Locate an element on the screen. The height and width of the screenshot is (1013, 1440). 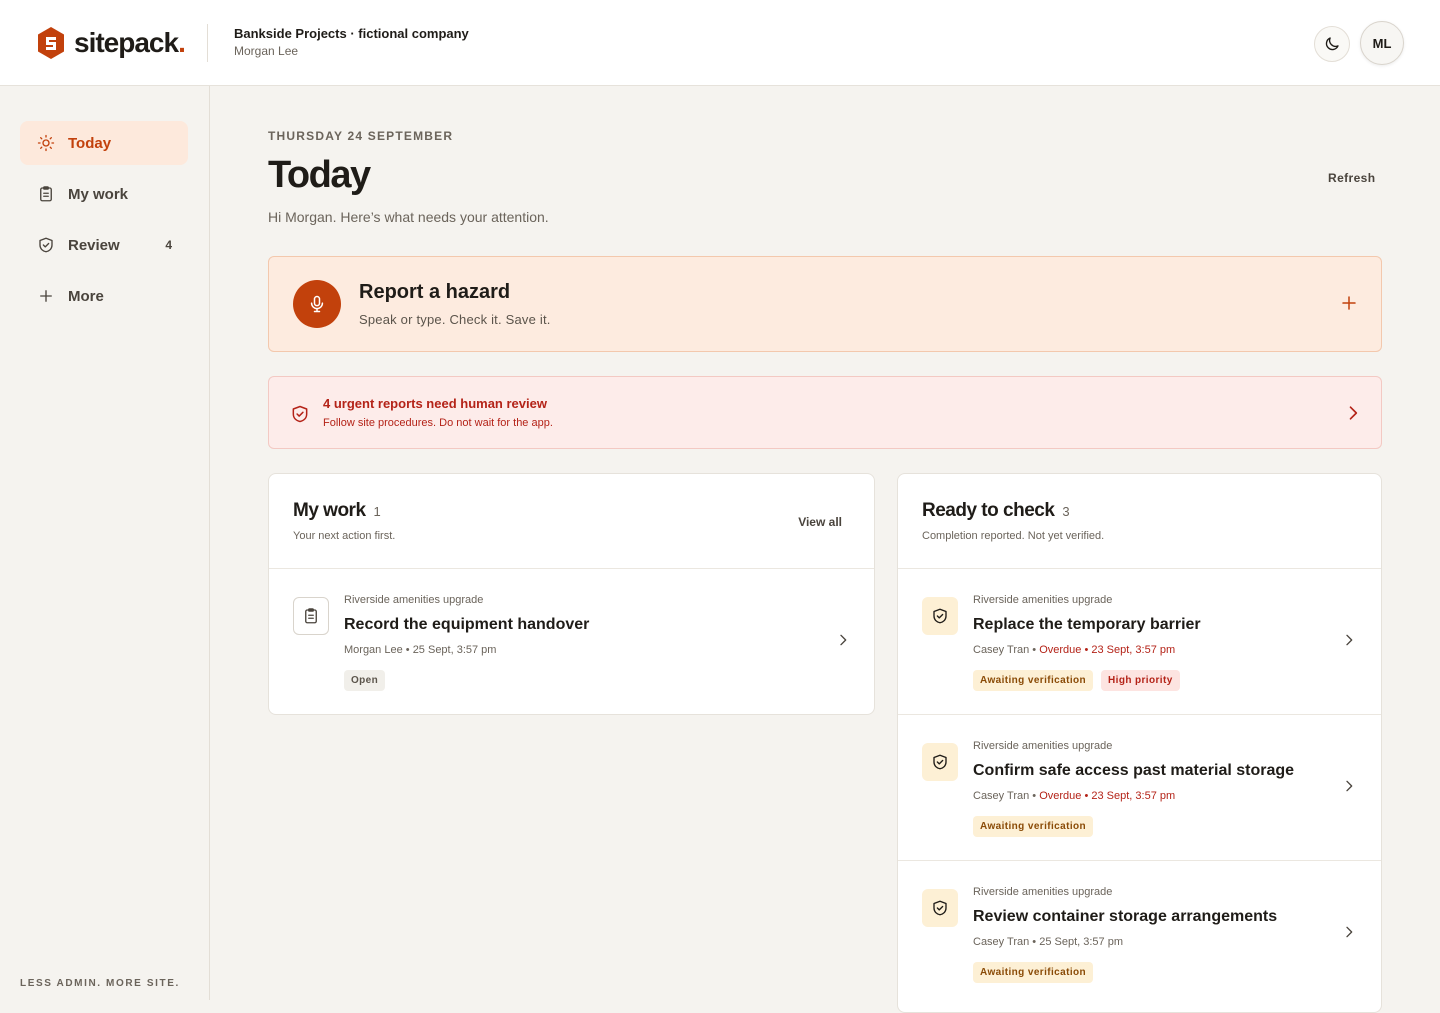
sidebar-item-my-work: My work is located at coordinates (104, 194).